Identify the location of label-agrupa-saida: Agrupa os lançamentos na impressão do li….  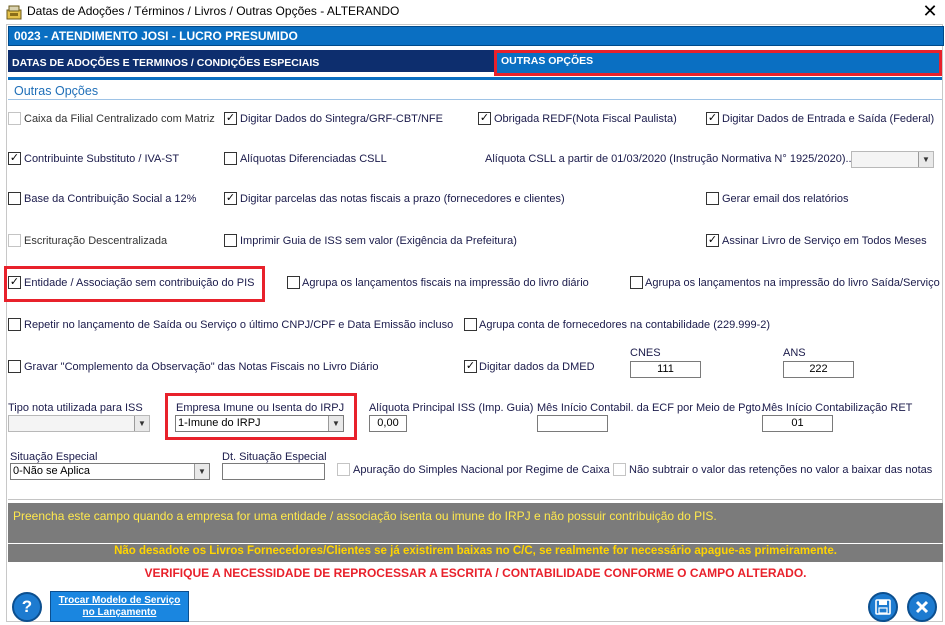
(792, 283).